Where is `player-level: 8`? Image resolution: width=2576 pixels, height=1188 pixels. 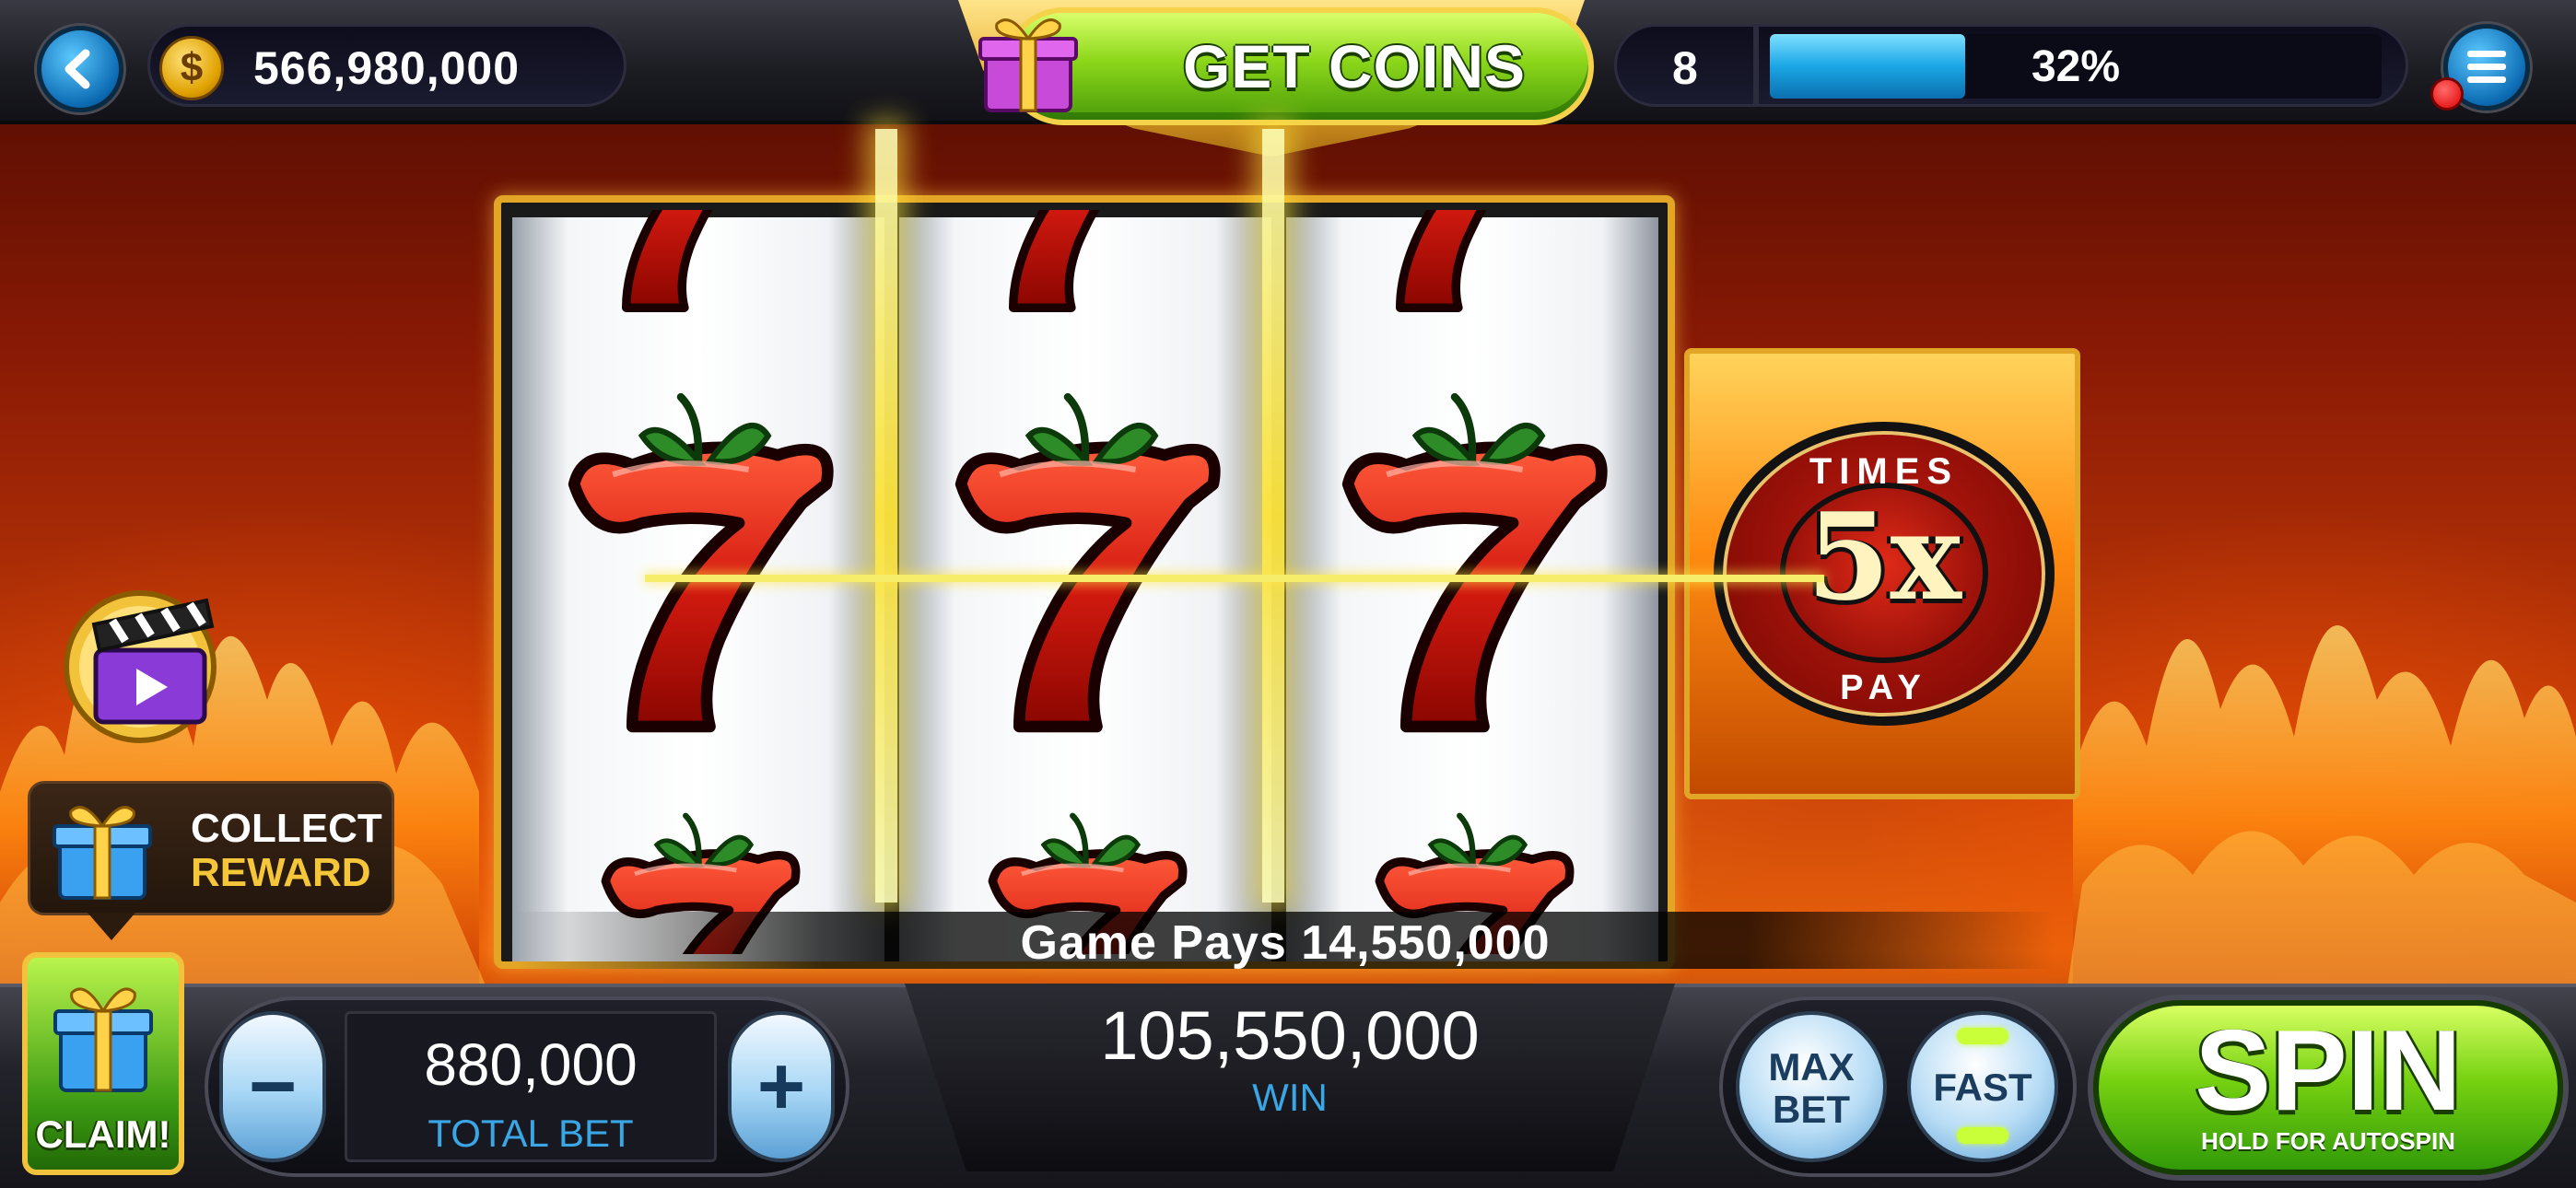
player-level: 8 is located at coordinates (1685, 68).